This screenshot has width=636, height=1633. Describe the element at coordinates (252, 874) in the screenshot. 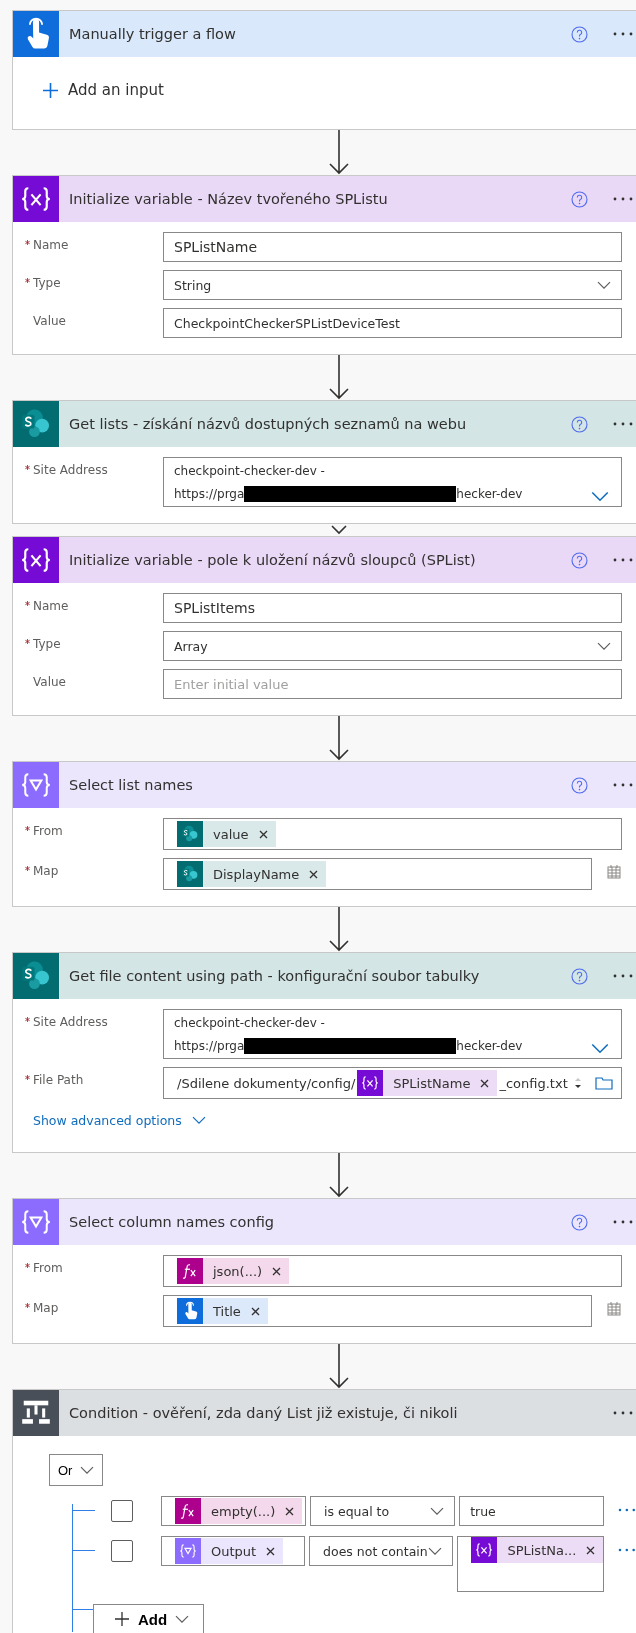

I see `token-chip: DisplayName` at that location.